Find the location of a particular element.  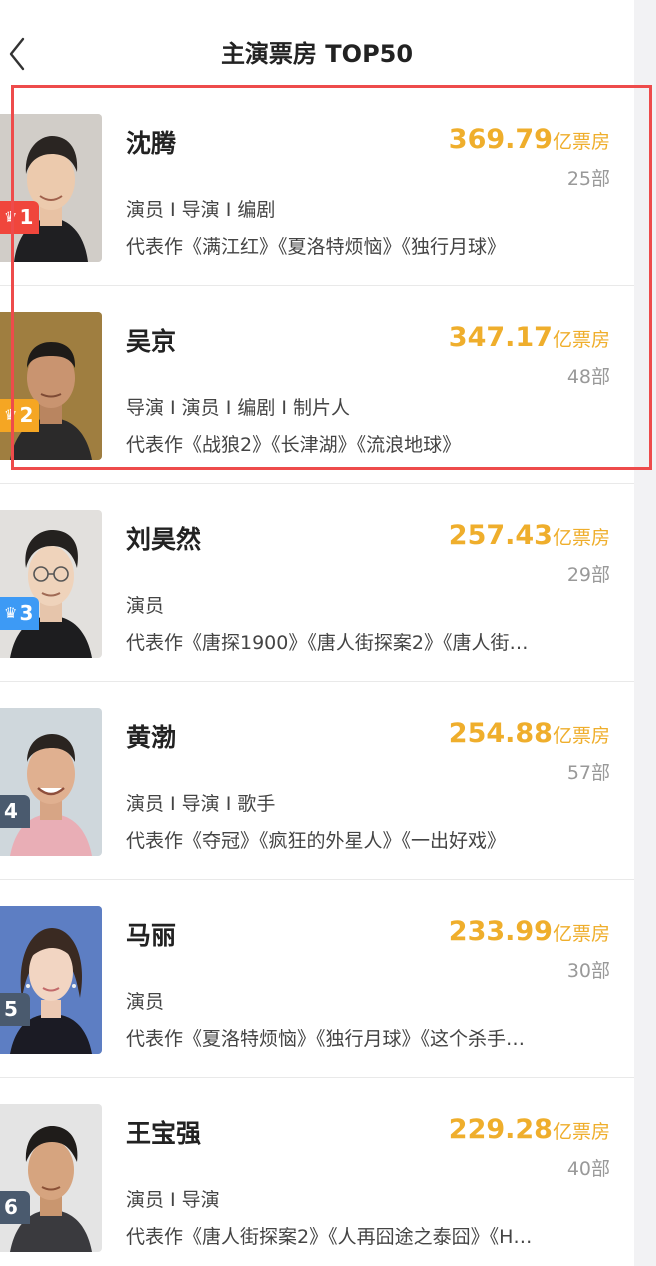

box-office-value: 257.43 is located at coordinates (500, 535).